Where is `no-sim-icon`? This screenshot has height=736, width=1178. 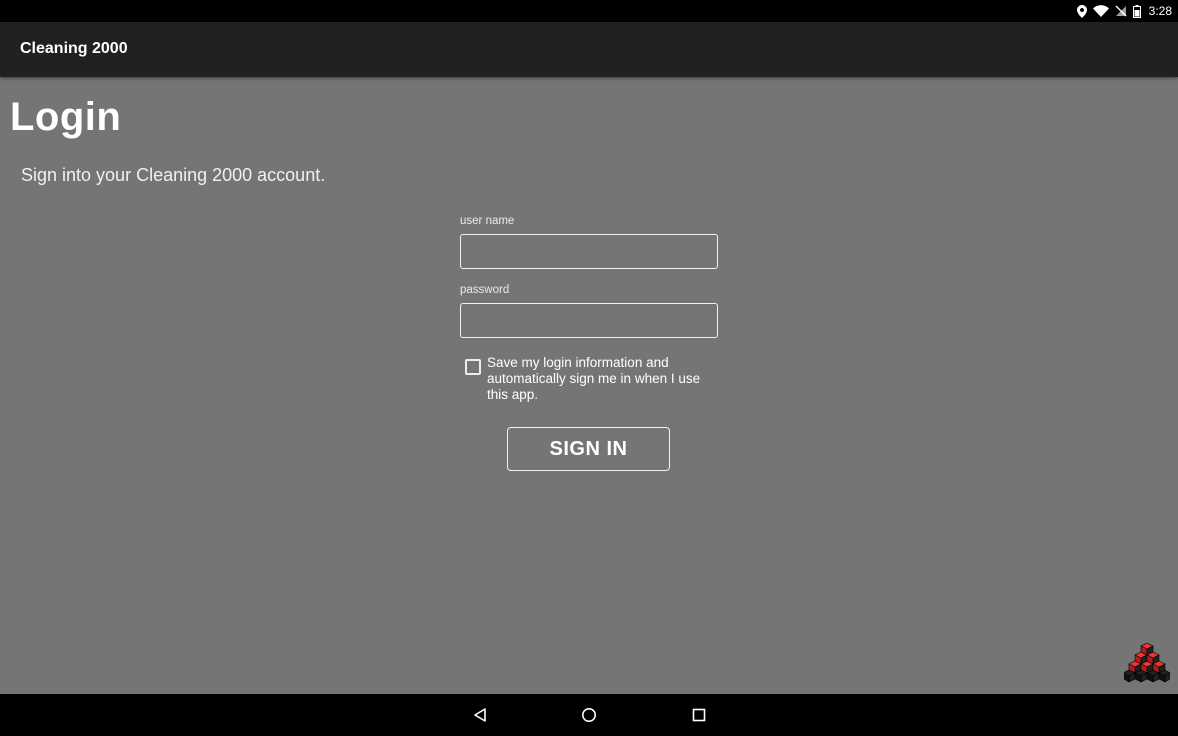 no-sim-icon is located at coordinates (1121, 11).